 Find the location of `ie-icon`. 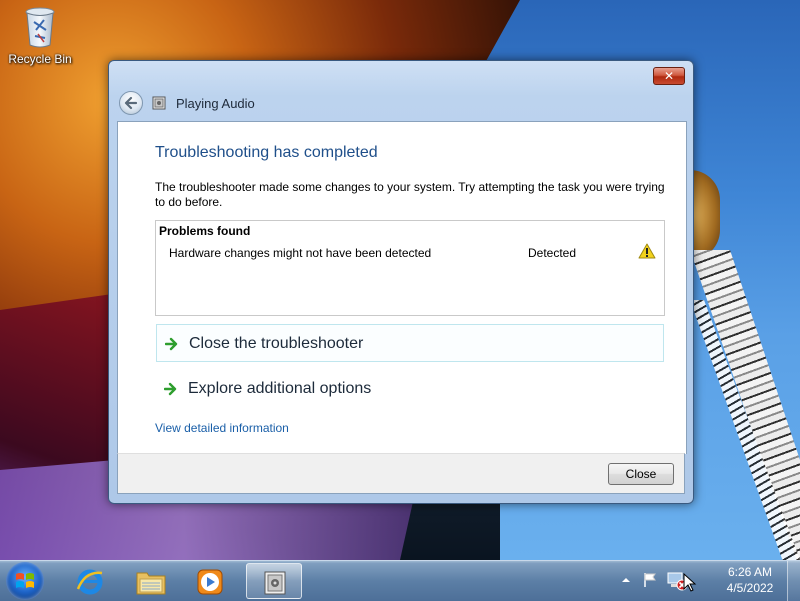

ie-icon is located at coordinates (89, 582).